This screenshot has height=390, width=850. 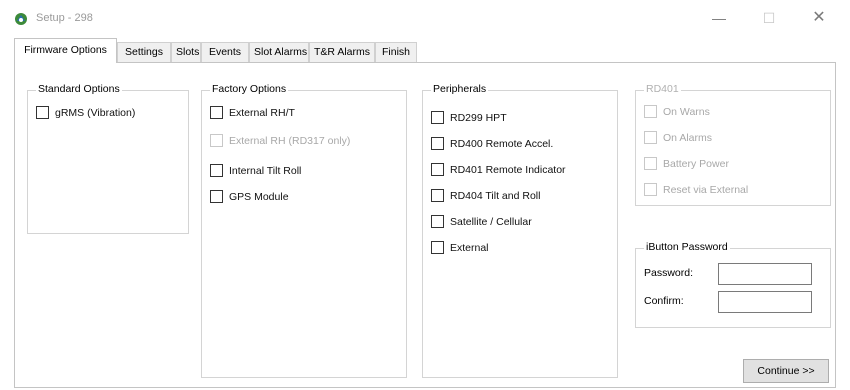 What do you see at coordinates (396, 52) in the screenshot?
I see `tab-finish: Finish` at bounding box center [396, 52].